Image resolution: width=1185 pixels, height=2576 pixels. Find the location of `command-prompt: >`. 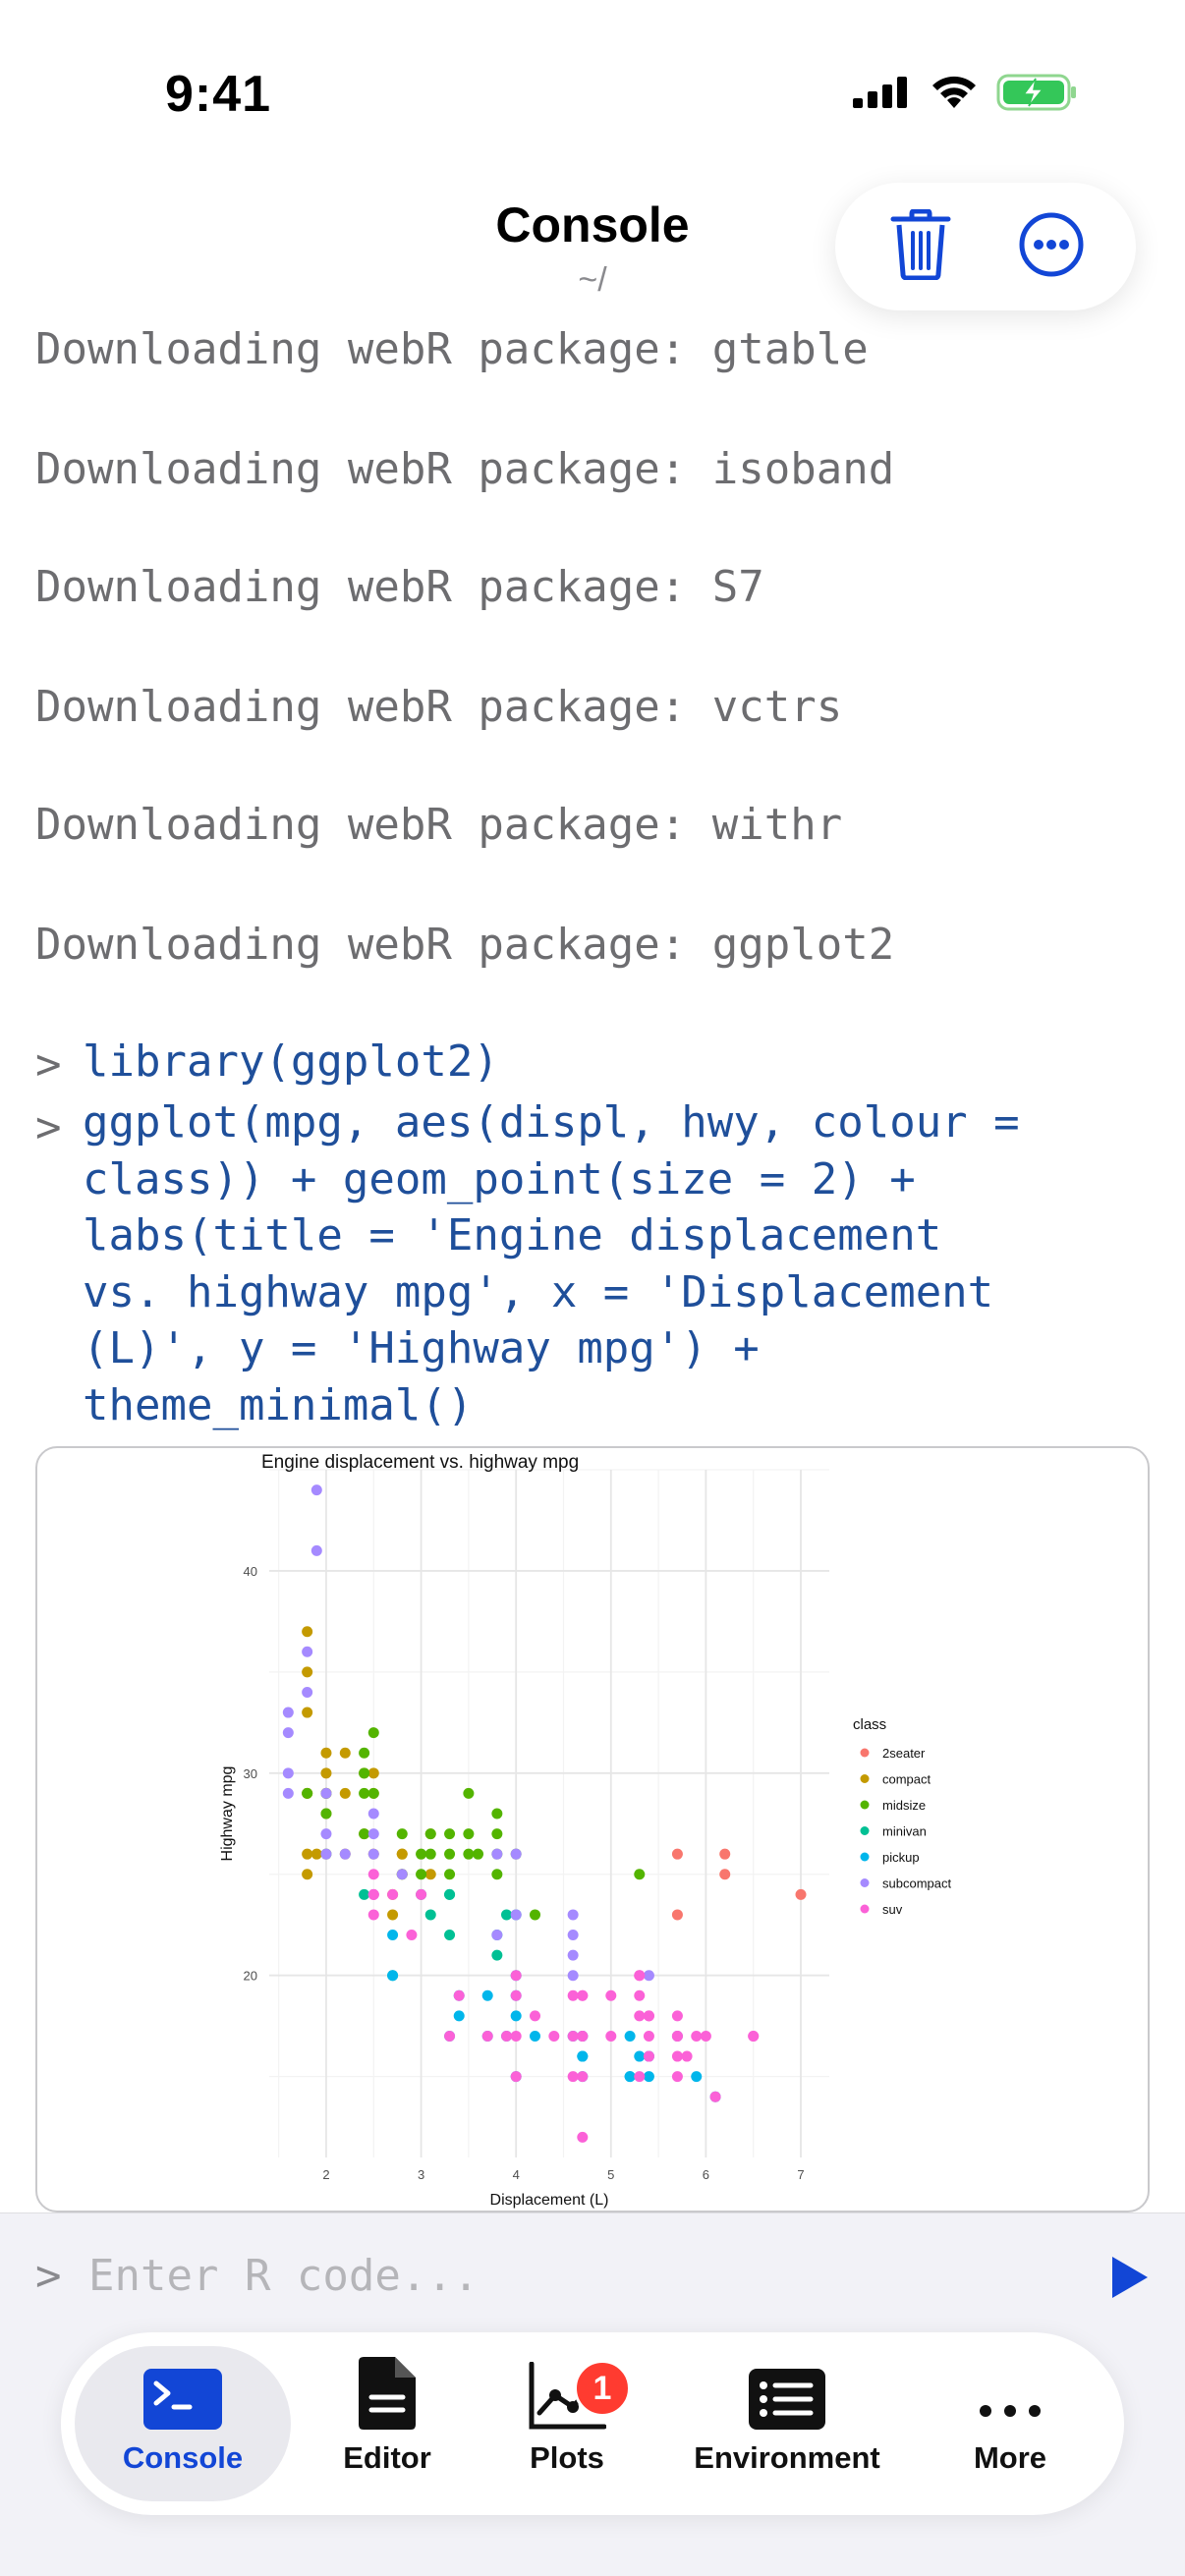

command-prompt: > is located at coordinates (49, 1064).